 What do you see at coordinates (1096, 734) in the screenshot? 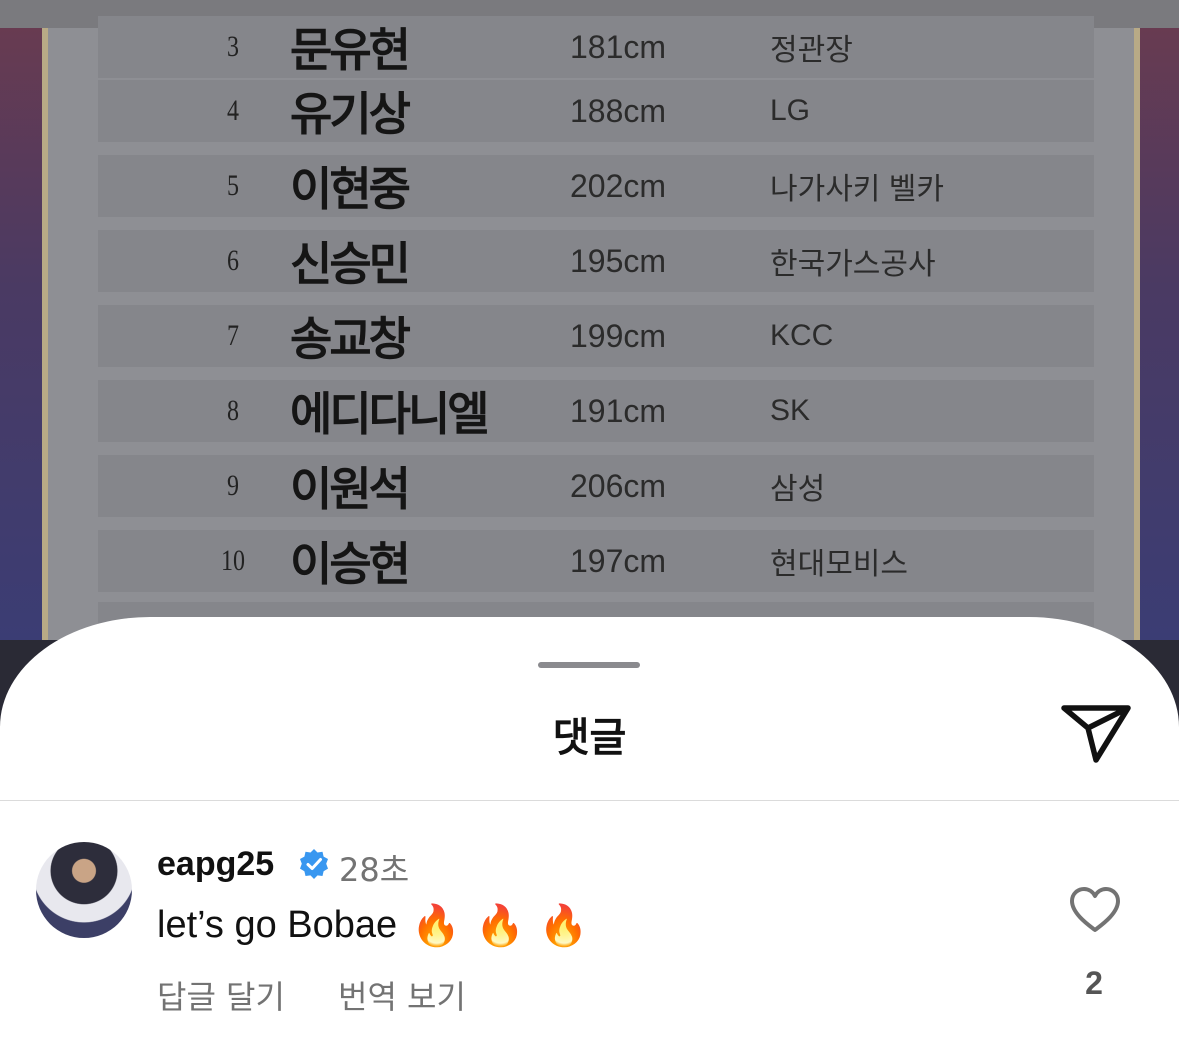
I see `send-icon` at bounding box center [1096, 734].